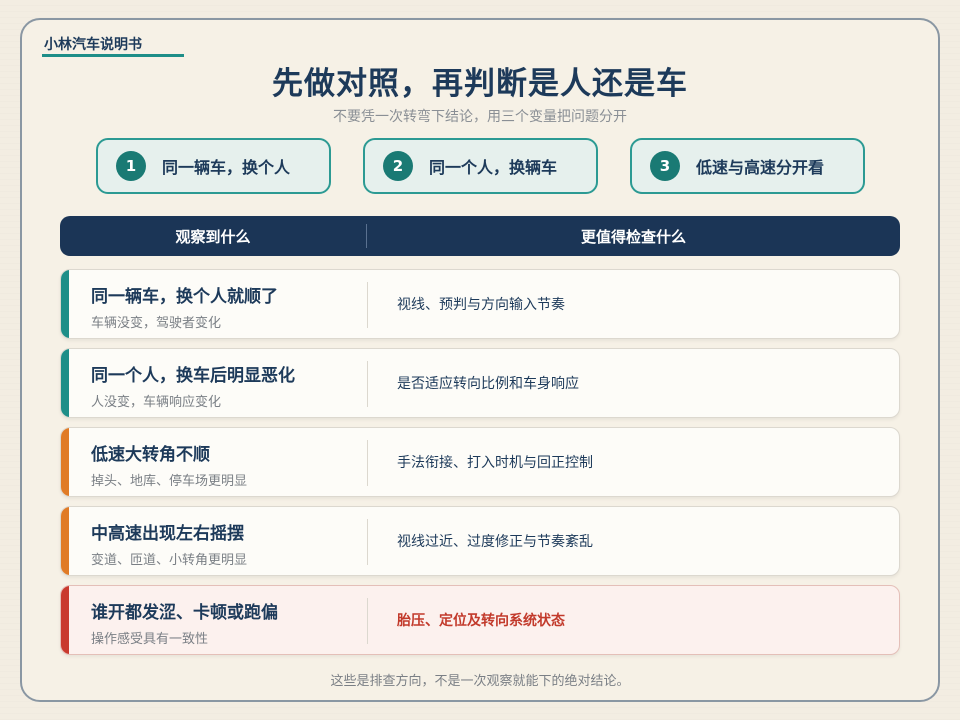 The width and height of the screenshot is (960, 720). I want to click on table-row: 低速大转角不顺 掉头、地库、停车场更明显 手法衔接、打入时机与回正控制, so click(480, 462).